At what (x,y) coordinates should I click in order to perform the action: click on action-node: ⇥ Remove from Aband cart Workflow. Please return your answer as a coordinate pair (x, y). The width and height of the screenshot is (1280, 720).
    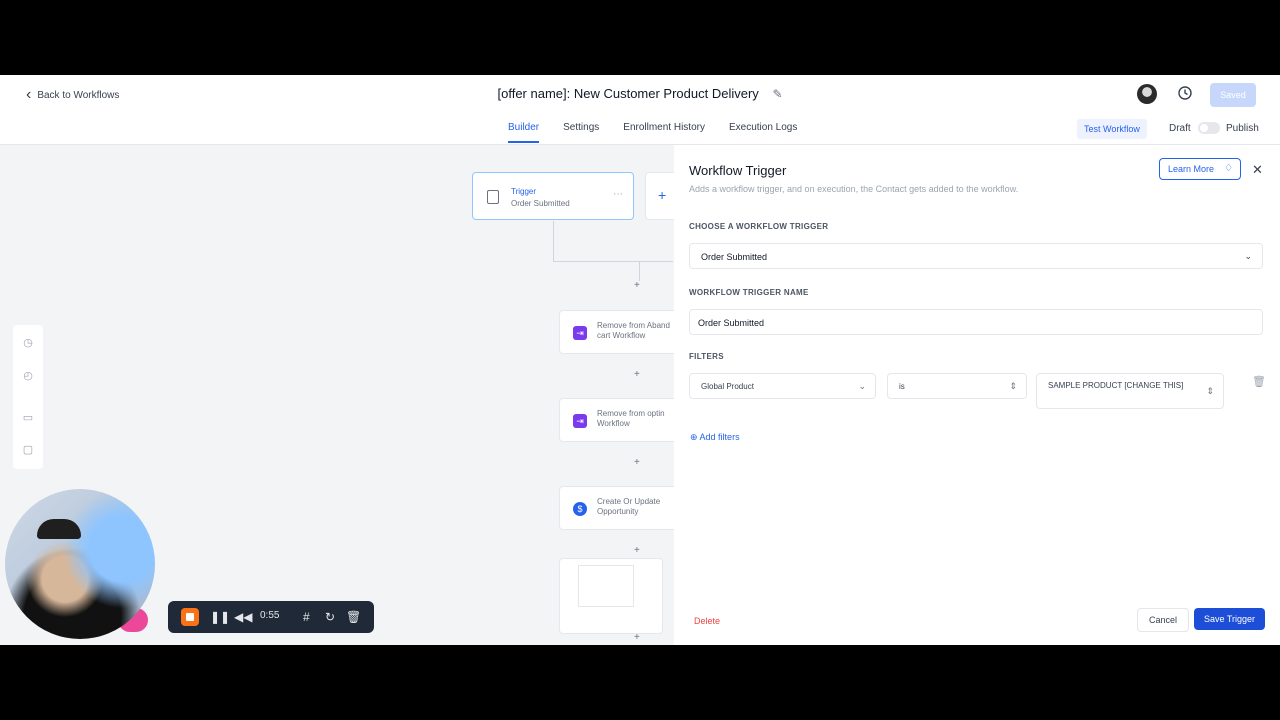
    Looking at the image, I should click on (616, 332).